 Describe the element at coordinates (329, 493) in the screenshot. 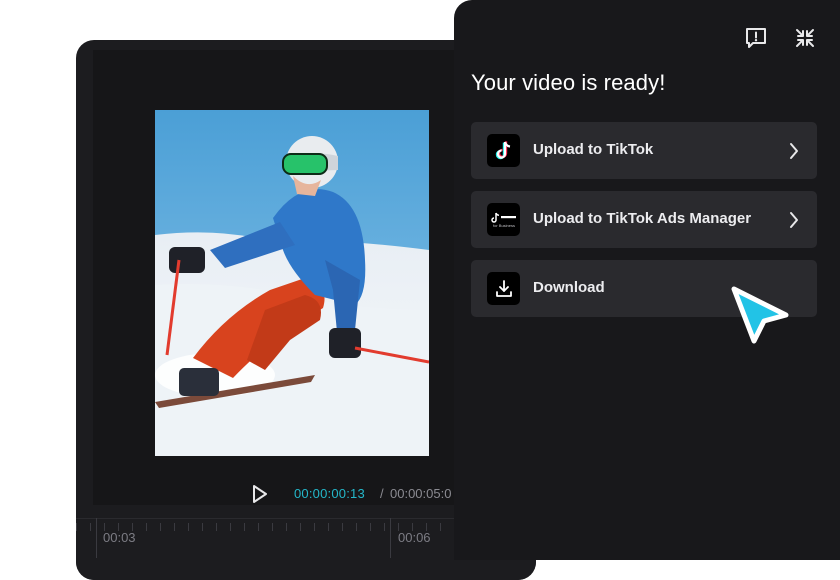

I see `current-time: 00:00:00:13` at that location.